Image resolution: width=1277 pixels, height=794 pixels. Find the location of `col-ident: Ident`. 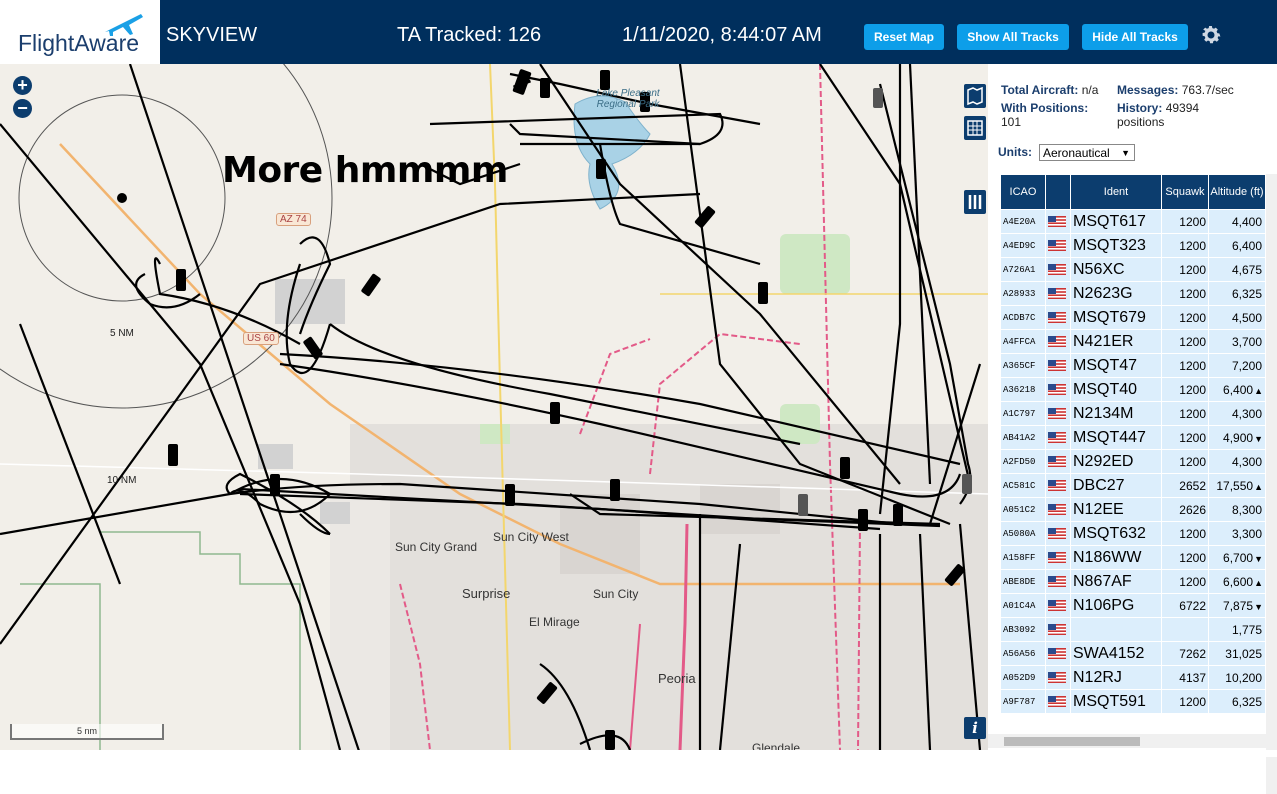

col-ident: Ident is located at coordinates (1116, 192).